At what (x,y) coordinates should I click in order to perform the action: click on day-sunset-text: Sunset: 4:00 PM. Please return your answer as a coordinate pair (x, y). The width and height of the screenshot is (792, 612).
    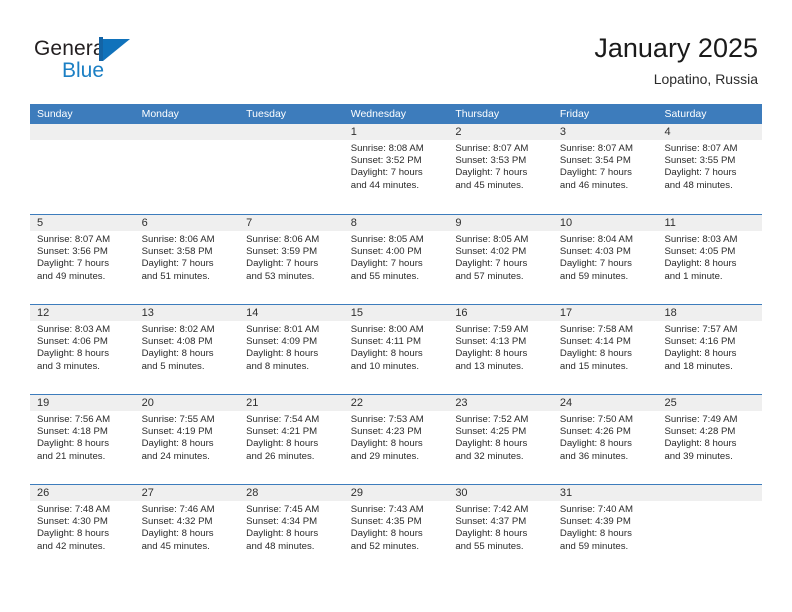
    Looking at the image, I should click on (386, 252).